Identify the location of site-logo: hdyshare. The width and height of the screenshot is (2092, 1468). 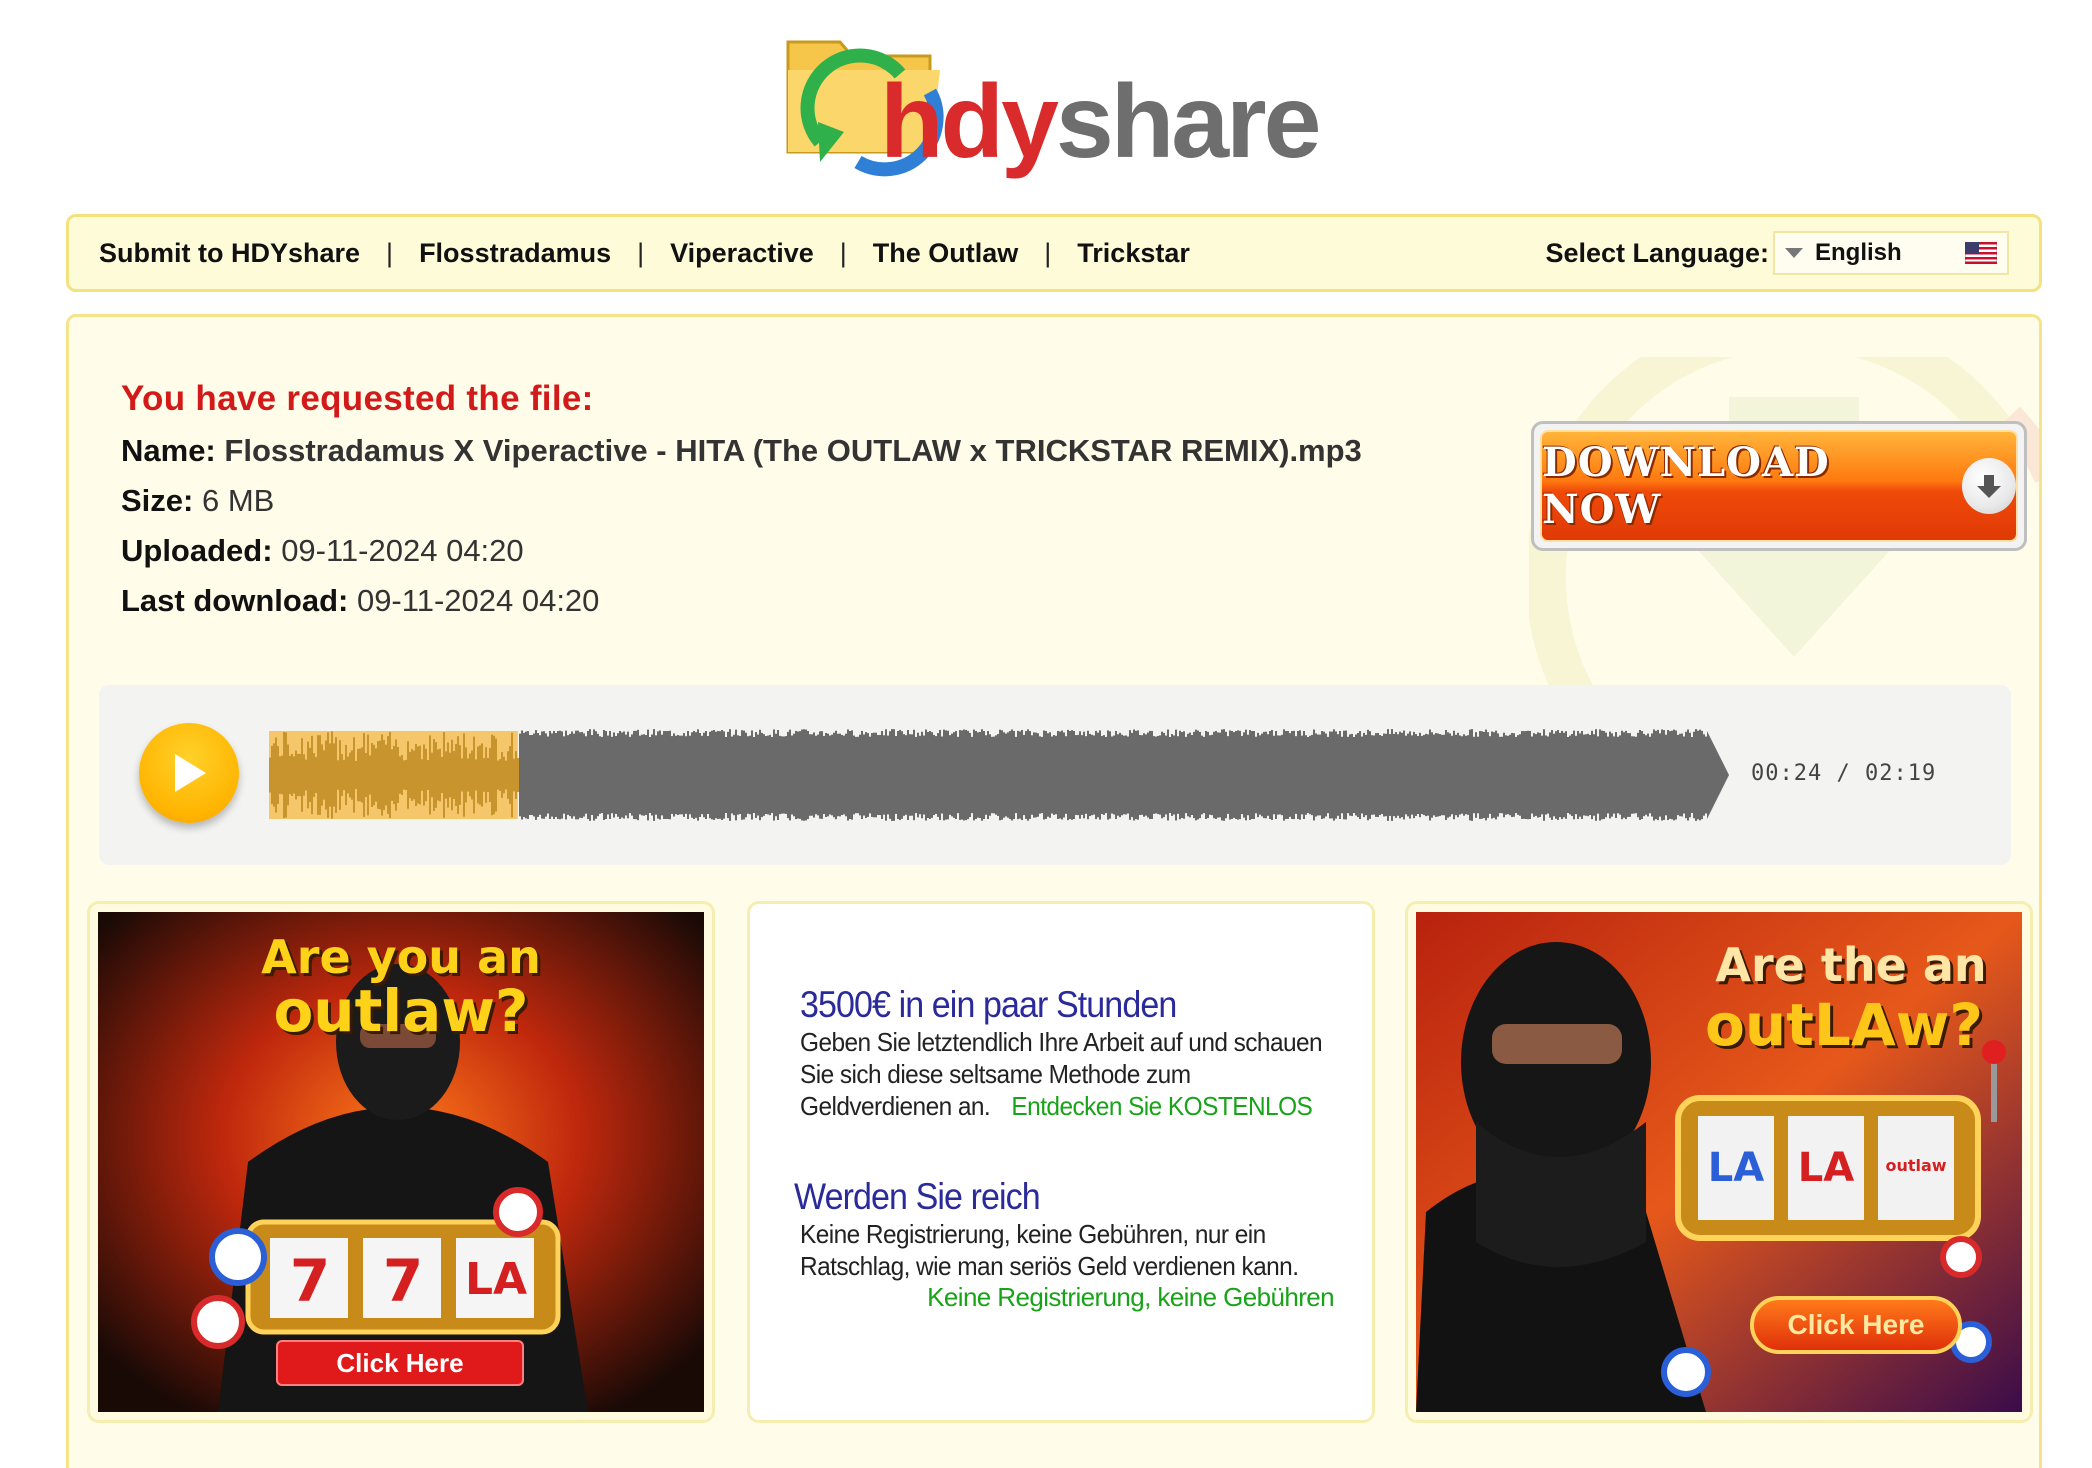
(1050, 102).